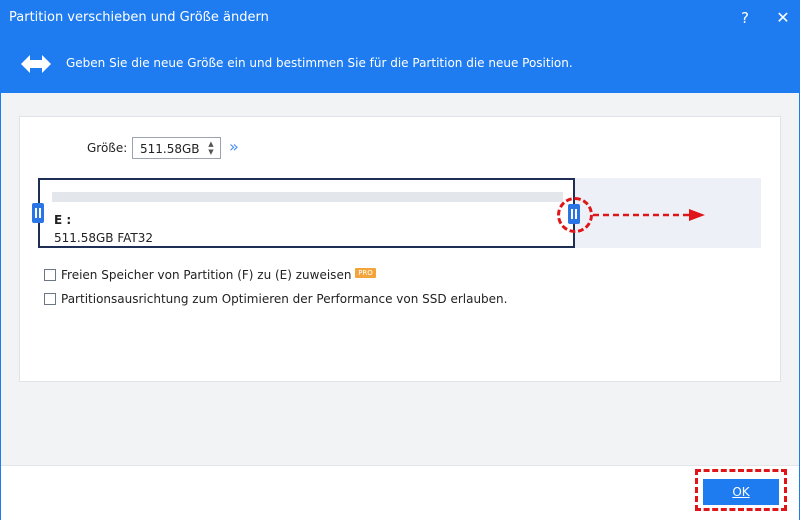 This screenshot has width=800, height=520. Describe the element at coordinates (234, 146) in the screenshot. I see `double-chevron-icon: »` at that location.